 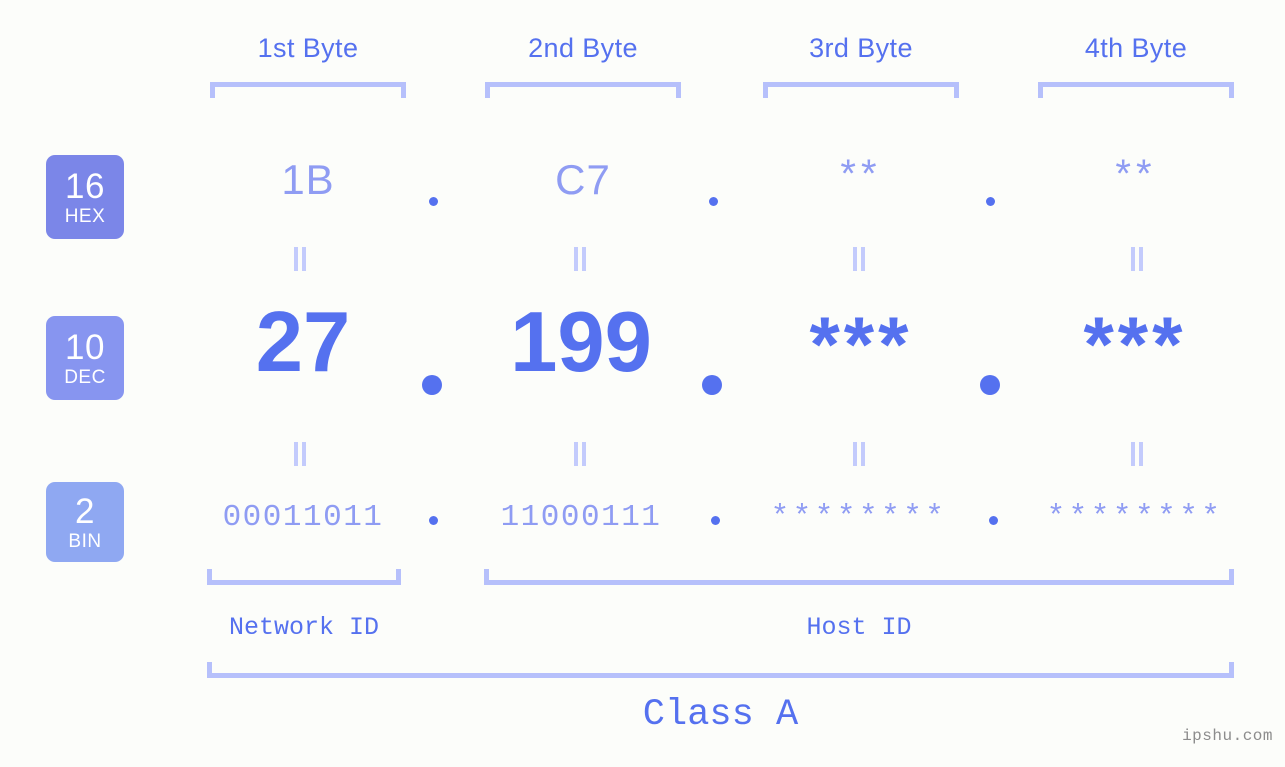 What do you see at coordinates (303, 342) in the screenshot?
I see `dec-byte-1: 27` at bounding box center [303, 342].